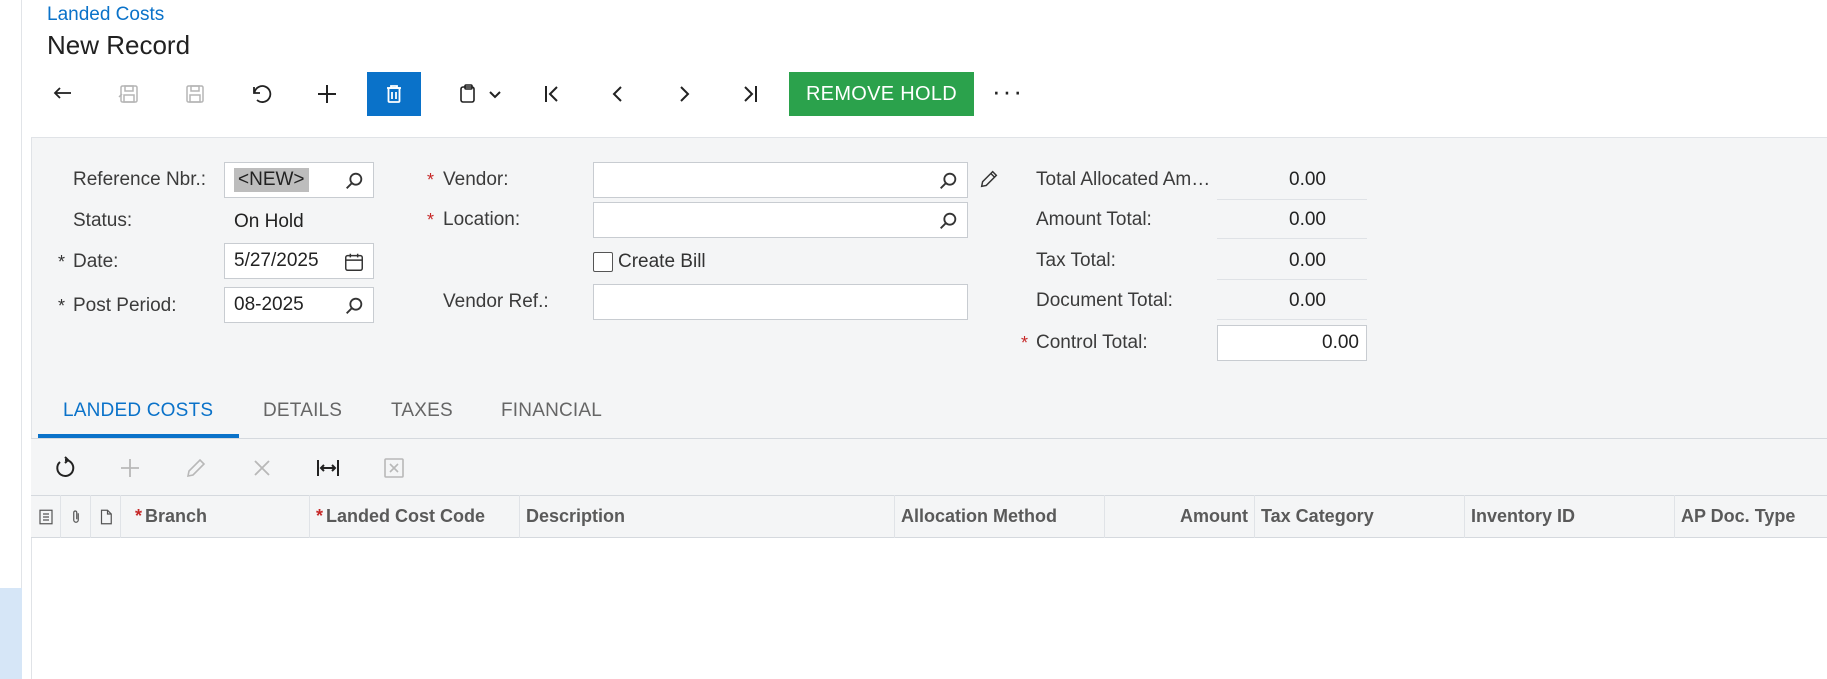  I want to click on page-title: New Record, so click(119, 45).